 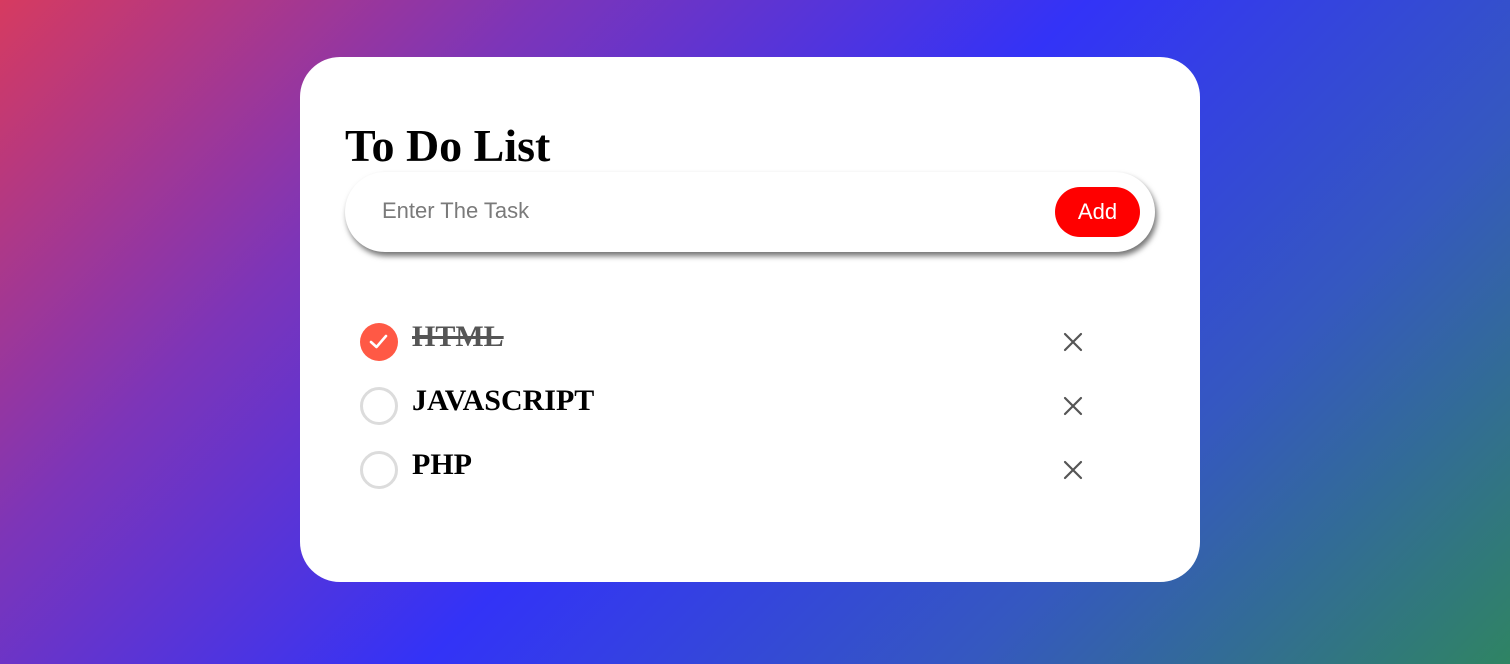 What do you see at coordinates (730, 339) in the screenshot?
I see `task-item: HTML` at bounding box center [730, 339].